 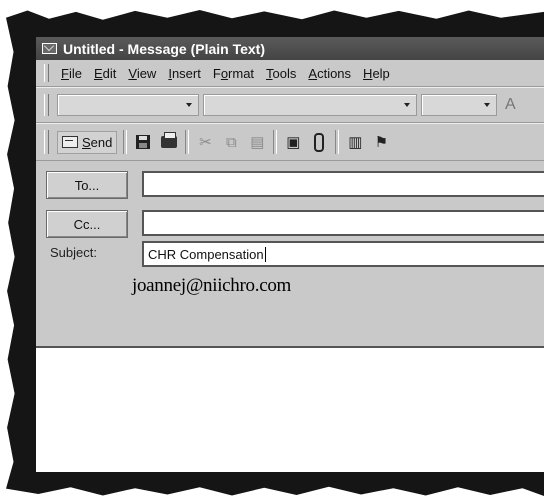 What do you see at coordinates (233, 73) in the screenshot?
I see `menu-format: Format` at bounding box center [233, 73].